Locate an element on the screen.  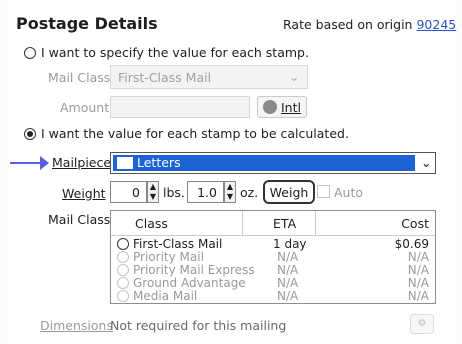
lbs-unit: lbs. is located at coordinates (174, 192).